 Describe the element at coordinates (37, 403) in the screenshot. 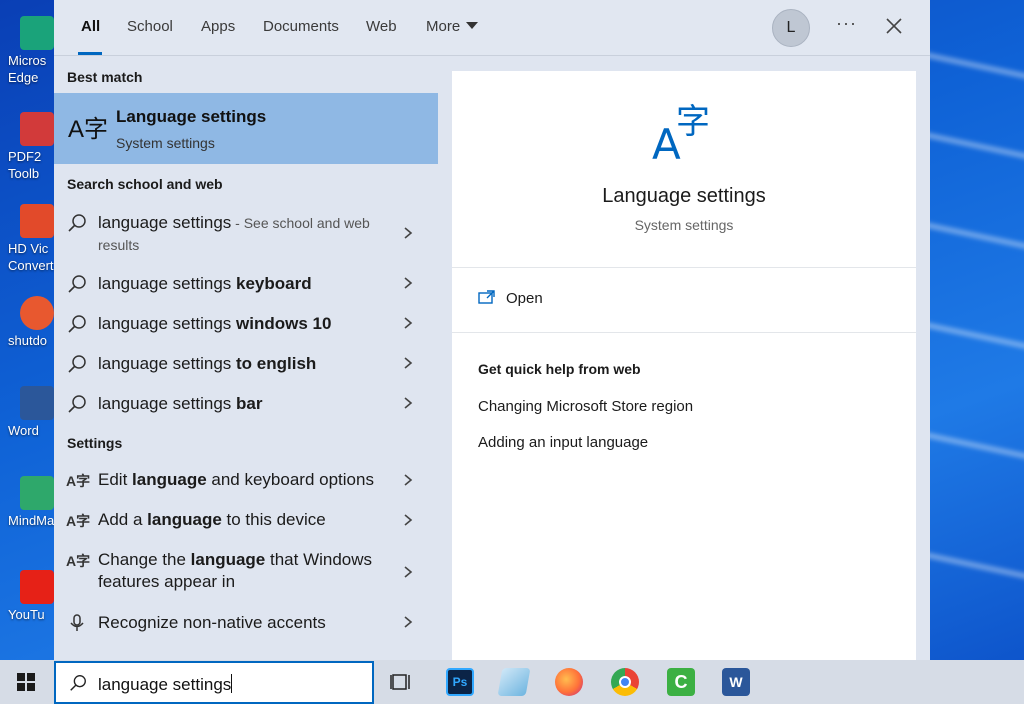

I see `word-icon` at that location.